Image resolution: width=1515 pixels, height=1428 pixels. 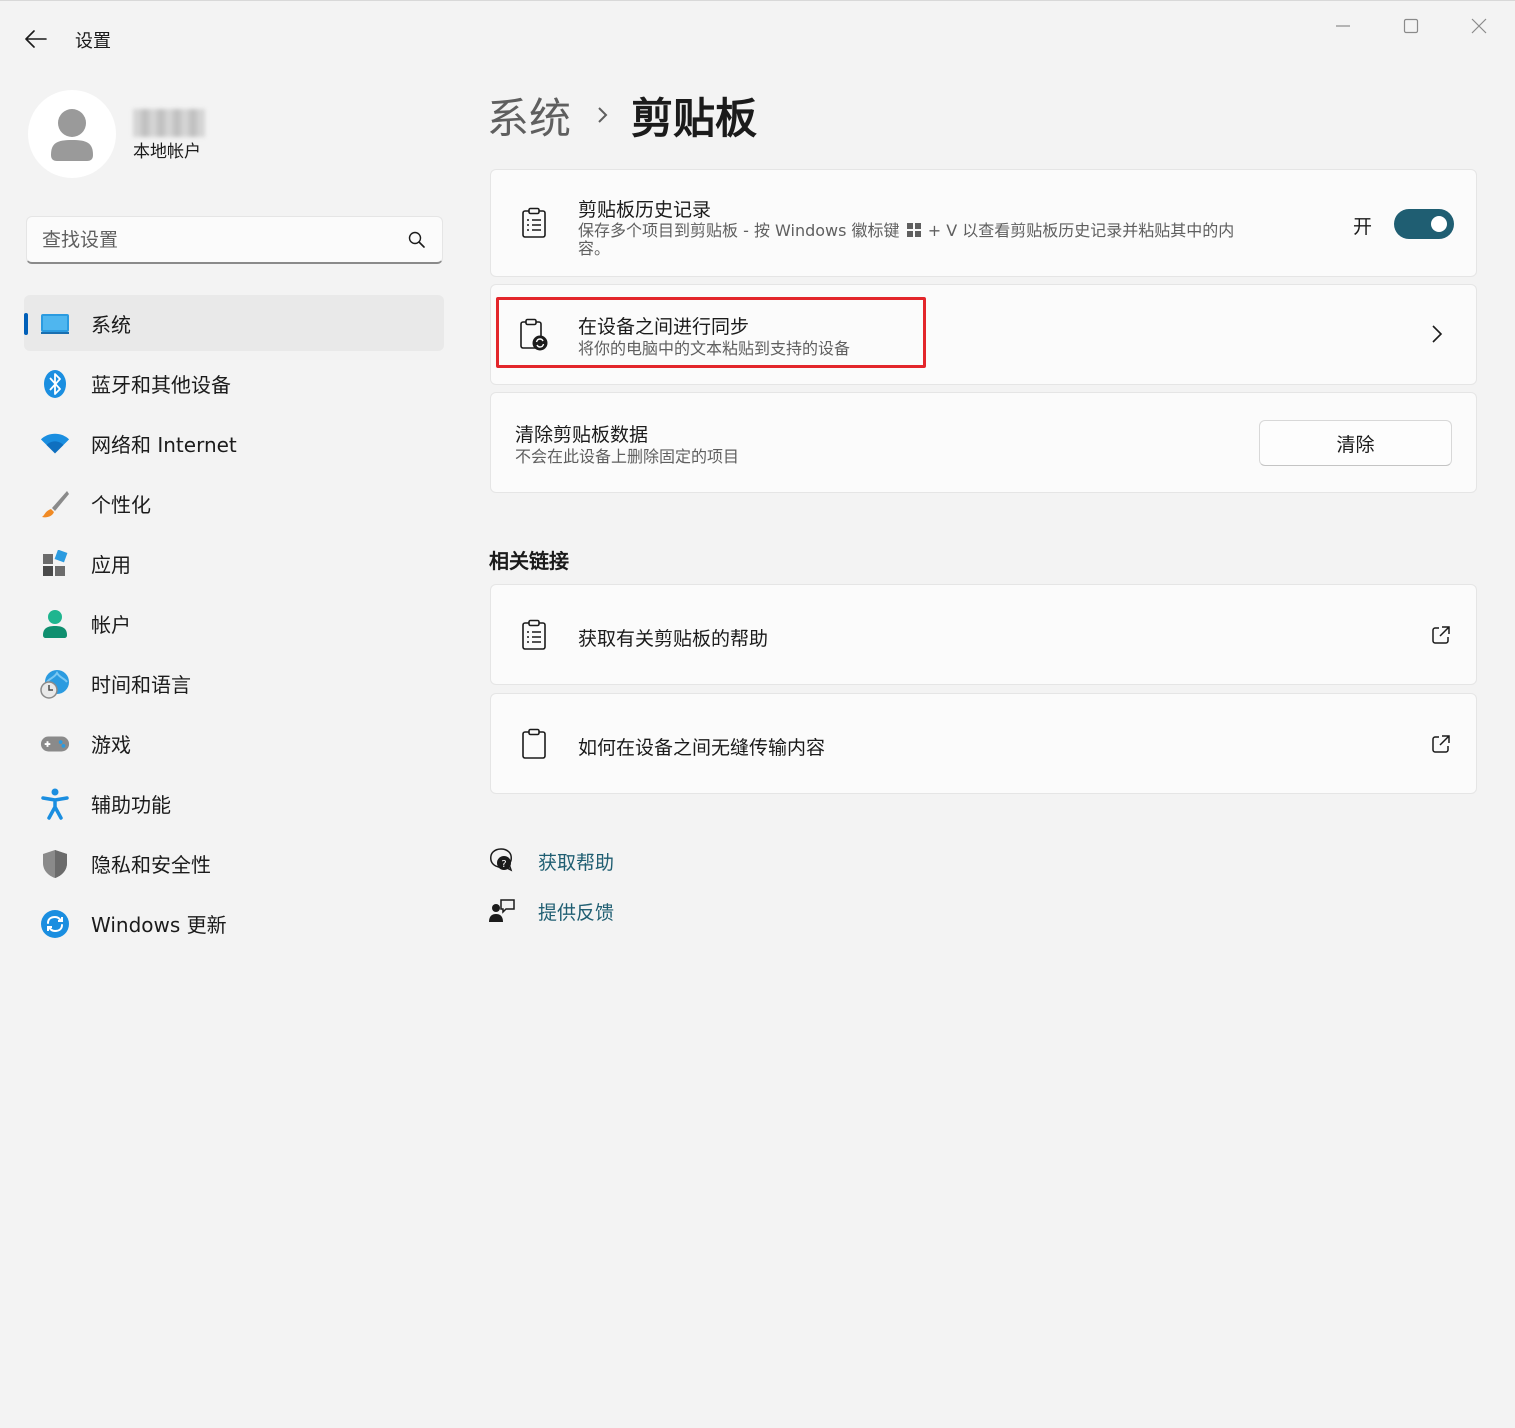 What do you see at coordinates (576, 861) in the screenshot?
I see `get-help-label: 获取帮助` at bounding box center [576, 861].